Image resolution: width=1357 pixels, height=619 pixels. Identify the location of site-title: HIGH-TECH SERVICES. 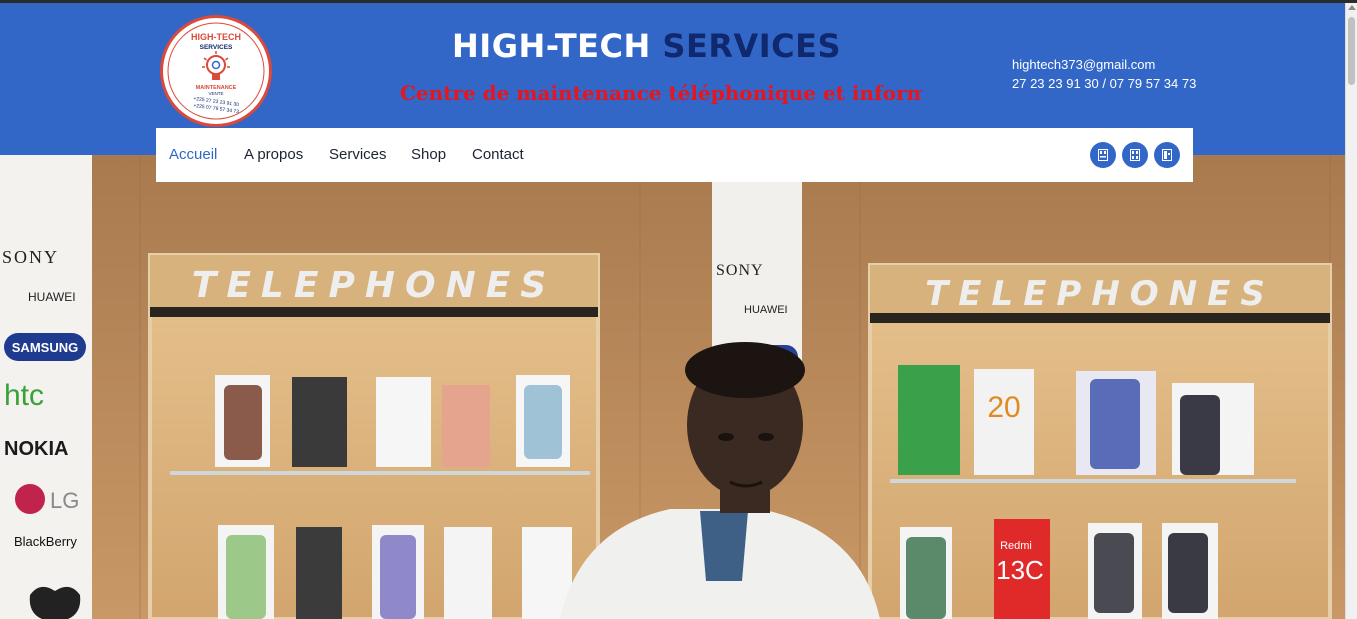
(646, 46).